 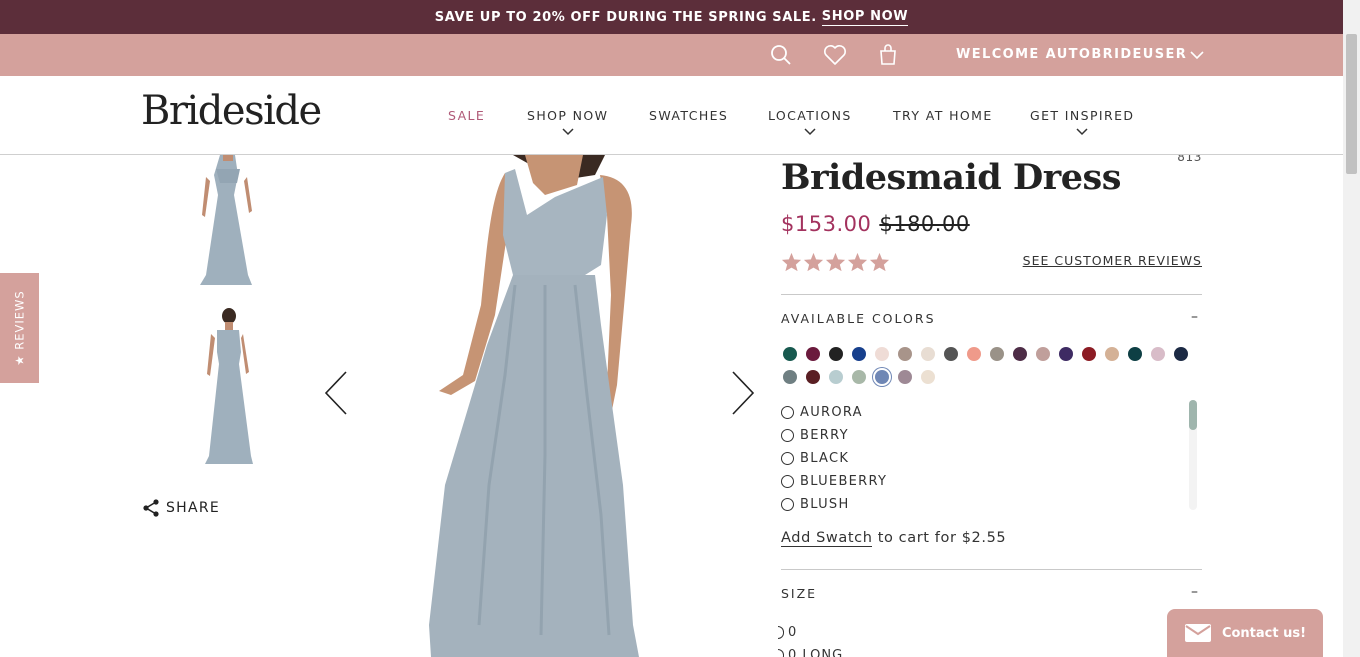 What do you see at coordinates (1197, 633) in the screenshot?
I see `mail-icon` at bounding box center [1197, 633].